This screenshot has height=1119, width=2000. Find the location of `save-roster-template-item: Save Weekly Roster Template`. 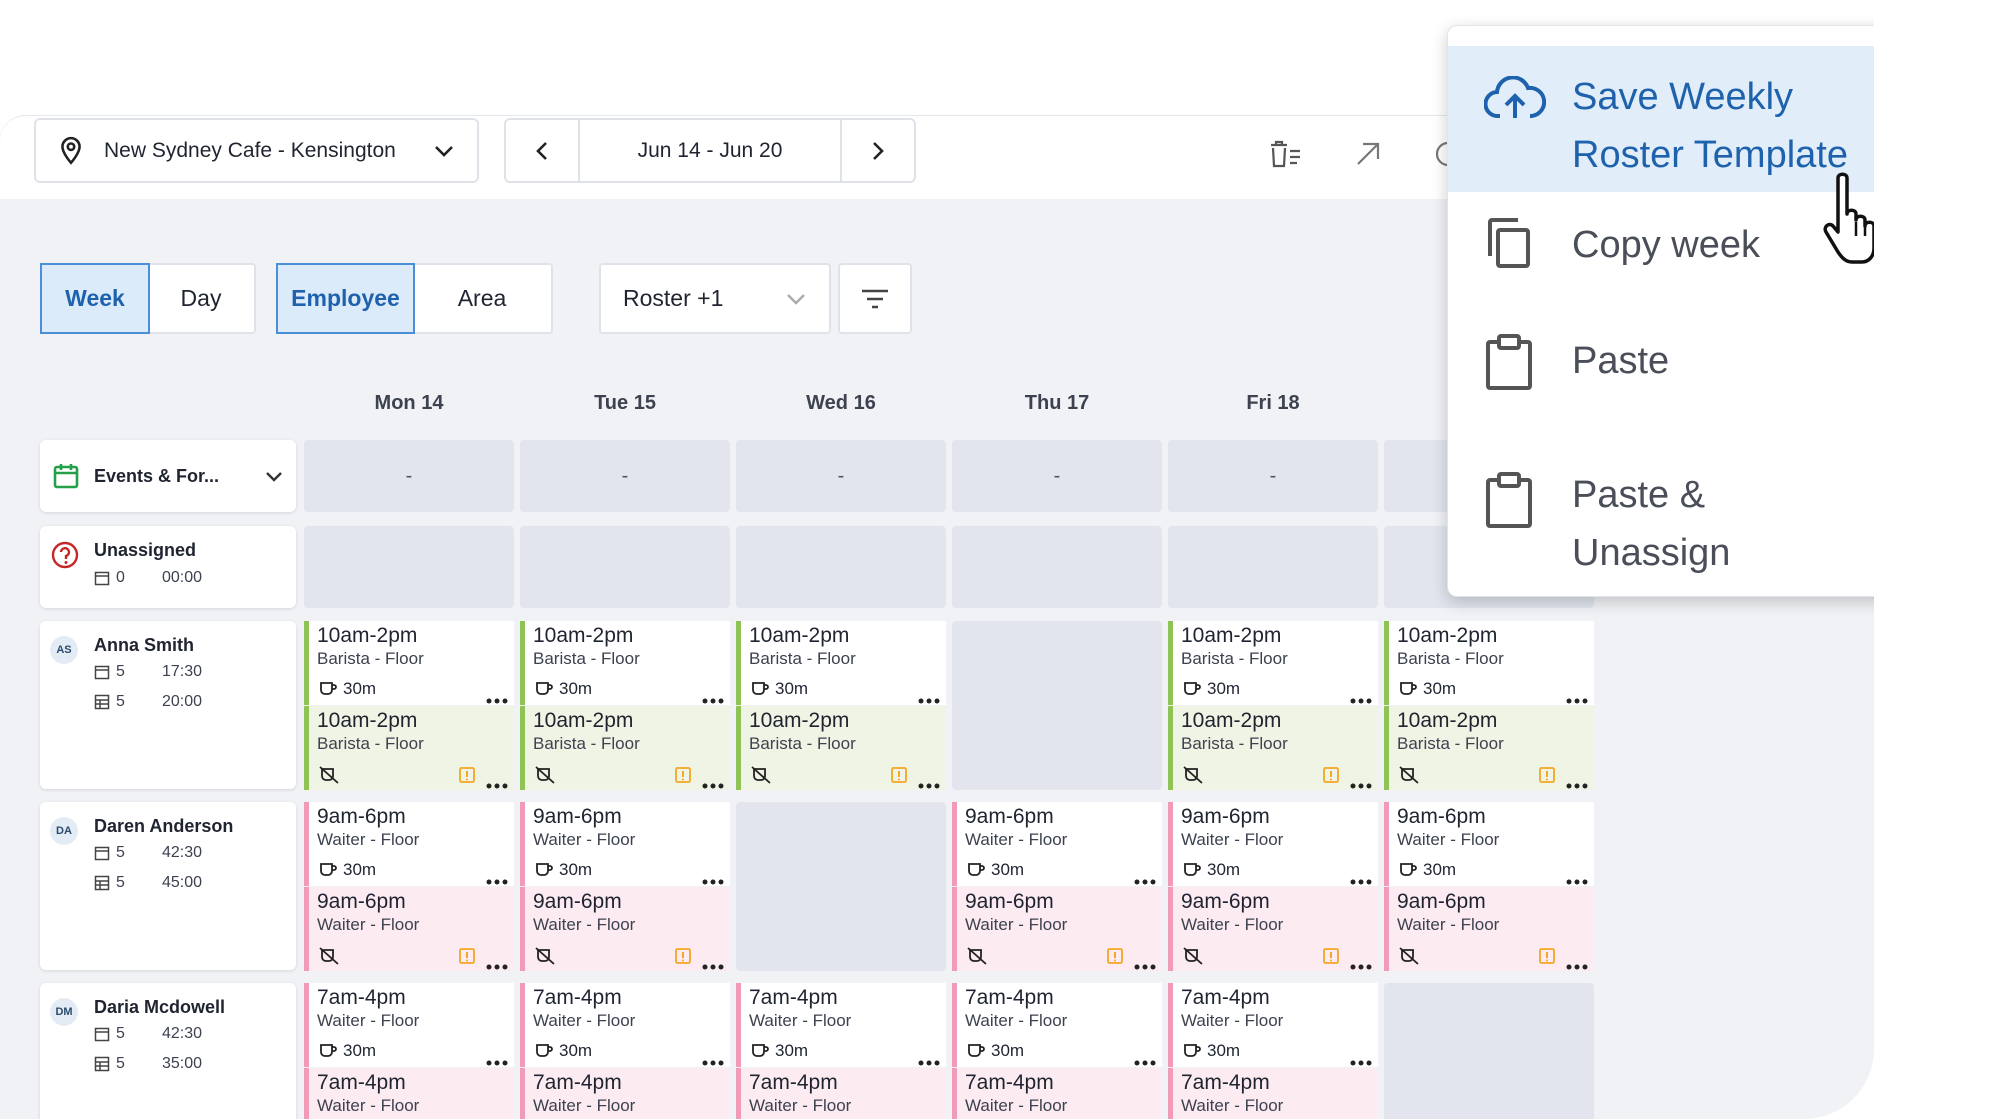

save-roster-template-item: Save Weekly Roster Template is located at coordinates (1661, 119).